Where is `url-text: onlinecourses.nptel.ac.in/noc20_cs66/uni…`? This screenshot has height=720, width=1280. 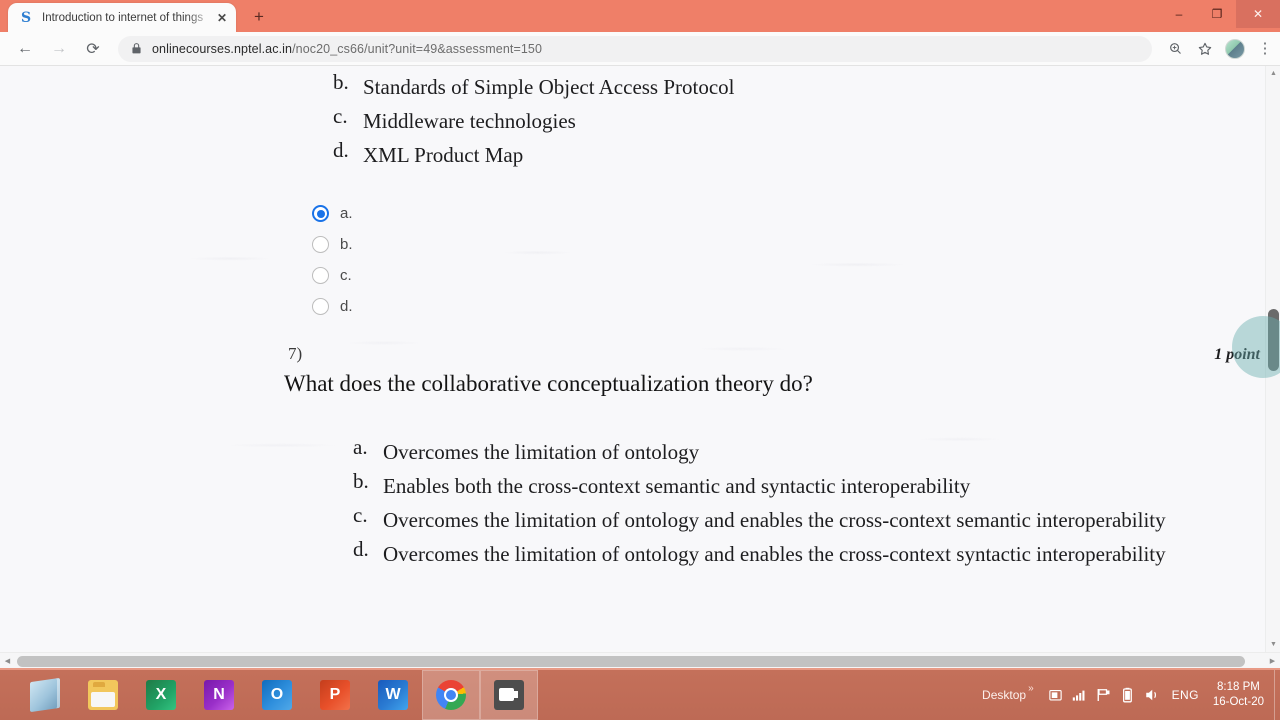 url-text: onlinecourses.nptel.ac.in/noc20_cs66/uni… is located at coordinates (347, 49).